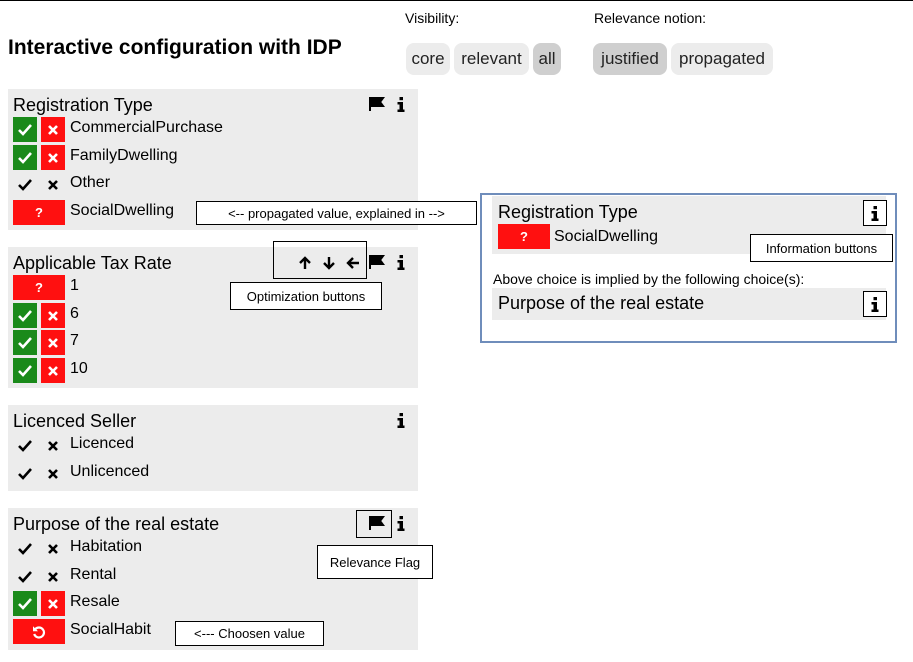  I want to click on option-label: Rental, so click(93, 574).